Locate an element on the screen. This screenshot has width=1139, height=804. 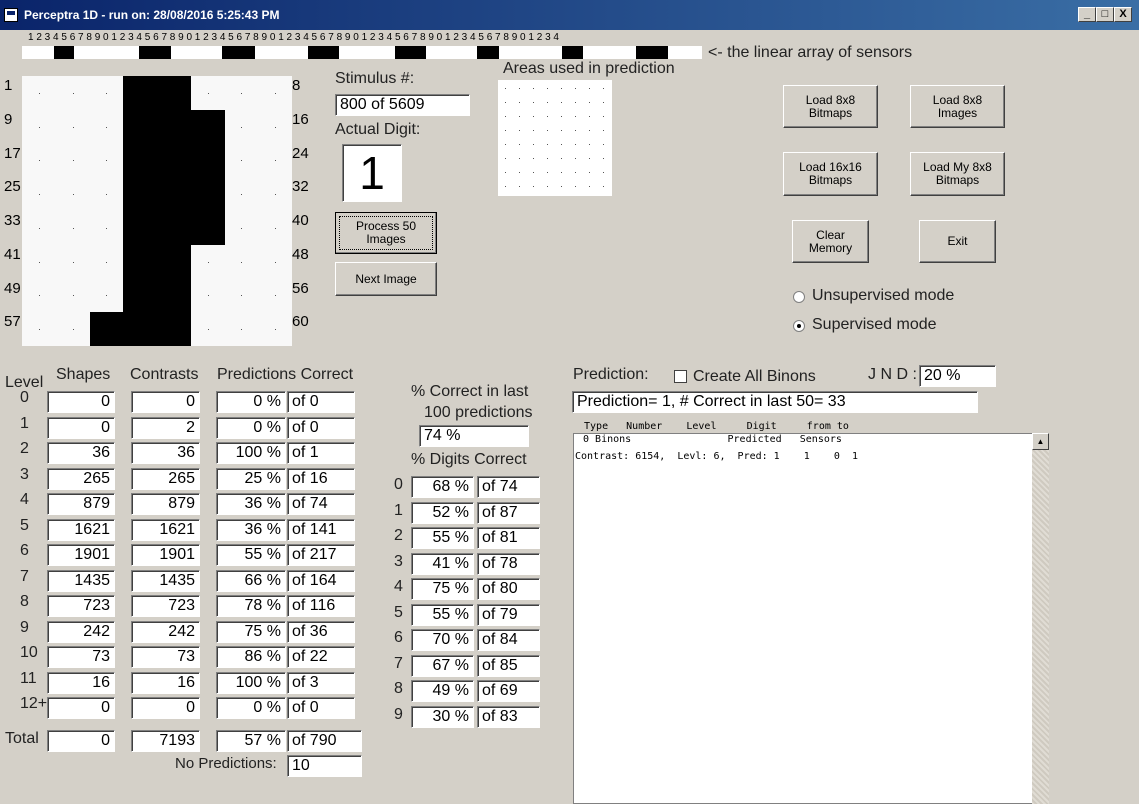
stimulus-label: Stimulus #: is located at coordinates (375, 78).